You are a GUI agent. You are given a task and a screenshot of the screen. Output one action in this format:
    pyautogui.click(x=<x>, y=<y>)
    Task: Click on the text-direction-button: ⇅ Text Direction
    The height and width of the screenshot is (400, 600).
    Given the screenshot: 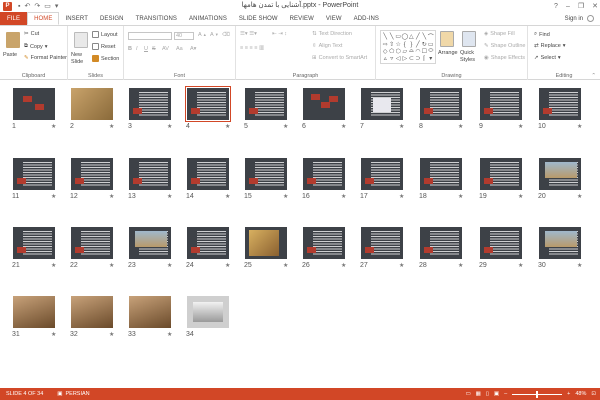 What is the action you would take?
    pyautogui.click(x=332, y=34)
    